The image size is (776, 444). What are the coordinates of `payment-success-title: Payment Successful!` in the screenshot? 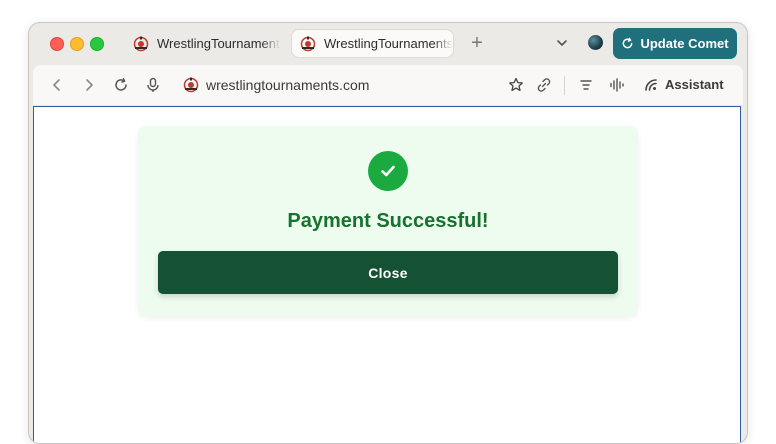 It's located at (388, 221).